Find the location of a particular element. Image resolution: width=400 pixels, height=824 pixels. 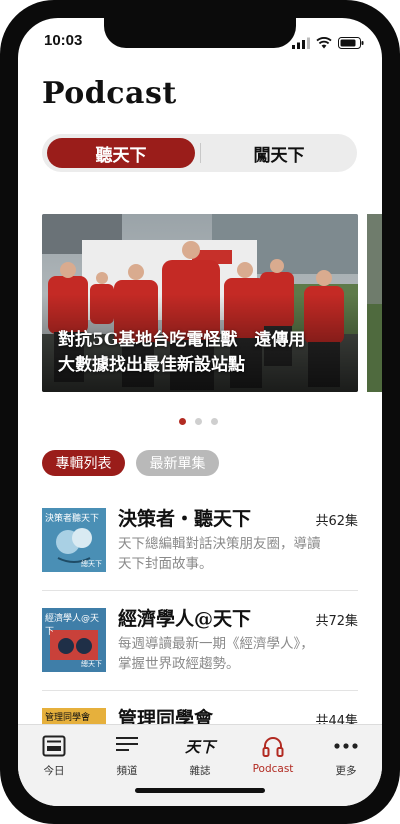

segmented-control: 聽天下 闖天下 is located at coordinates (199, 153).